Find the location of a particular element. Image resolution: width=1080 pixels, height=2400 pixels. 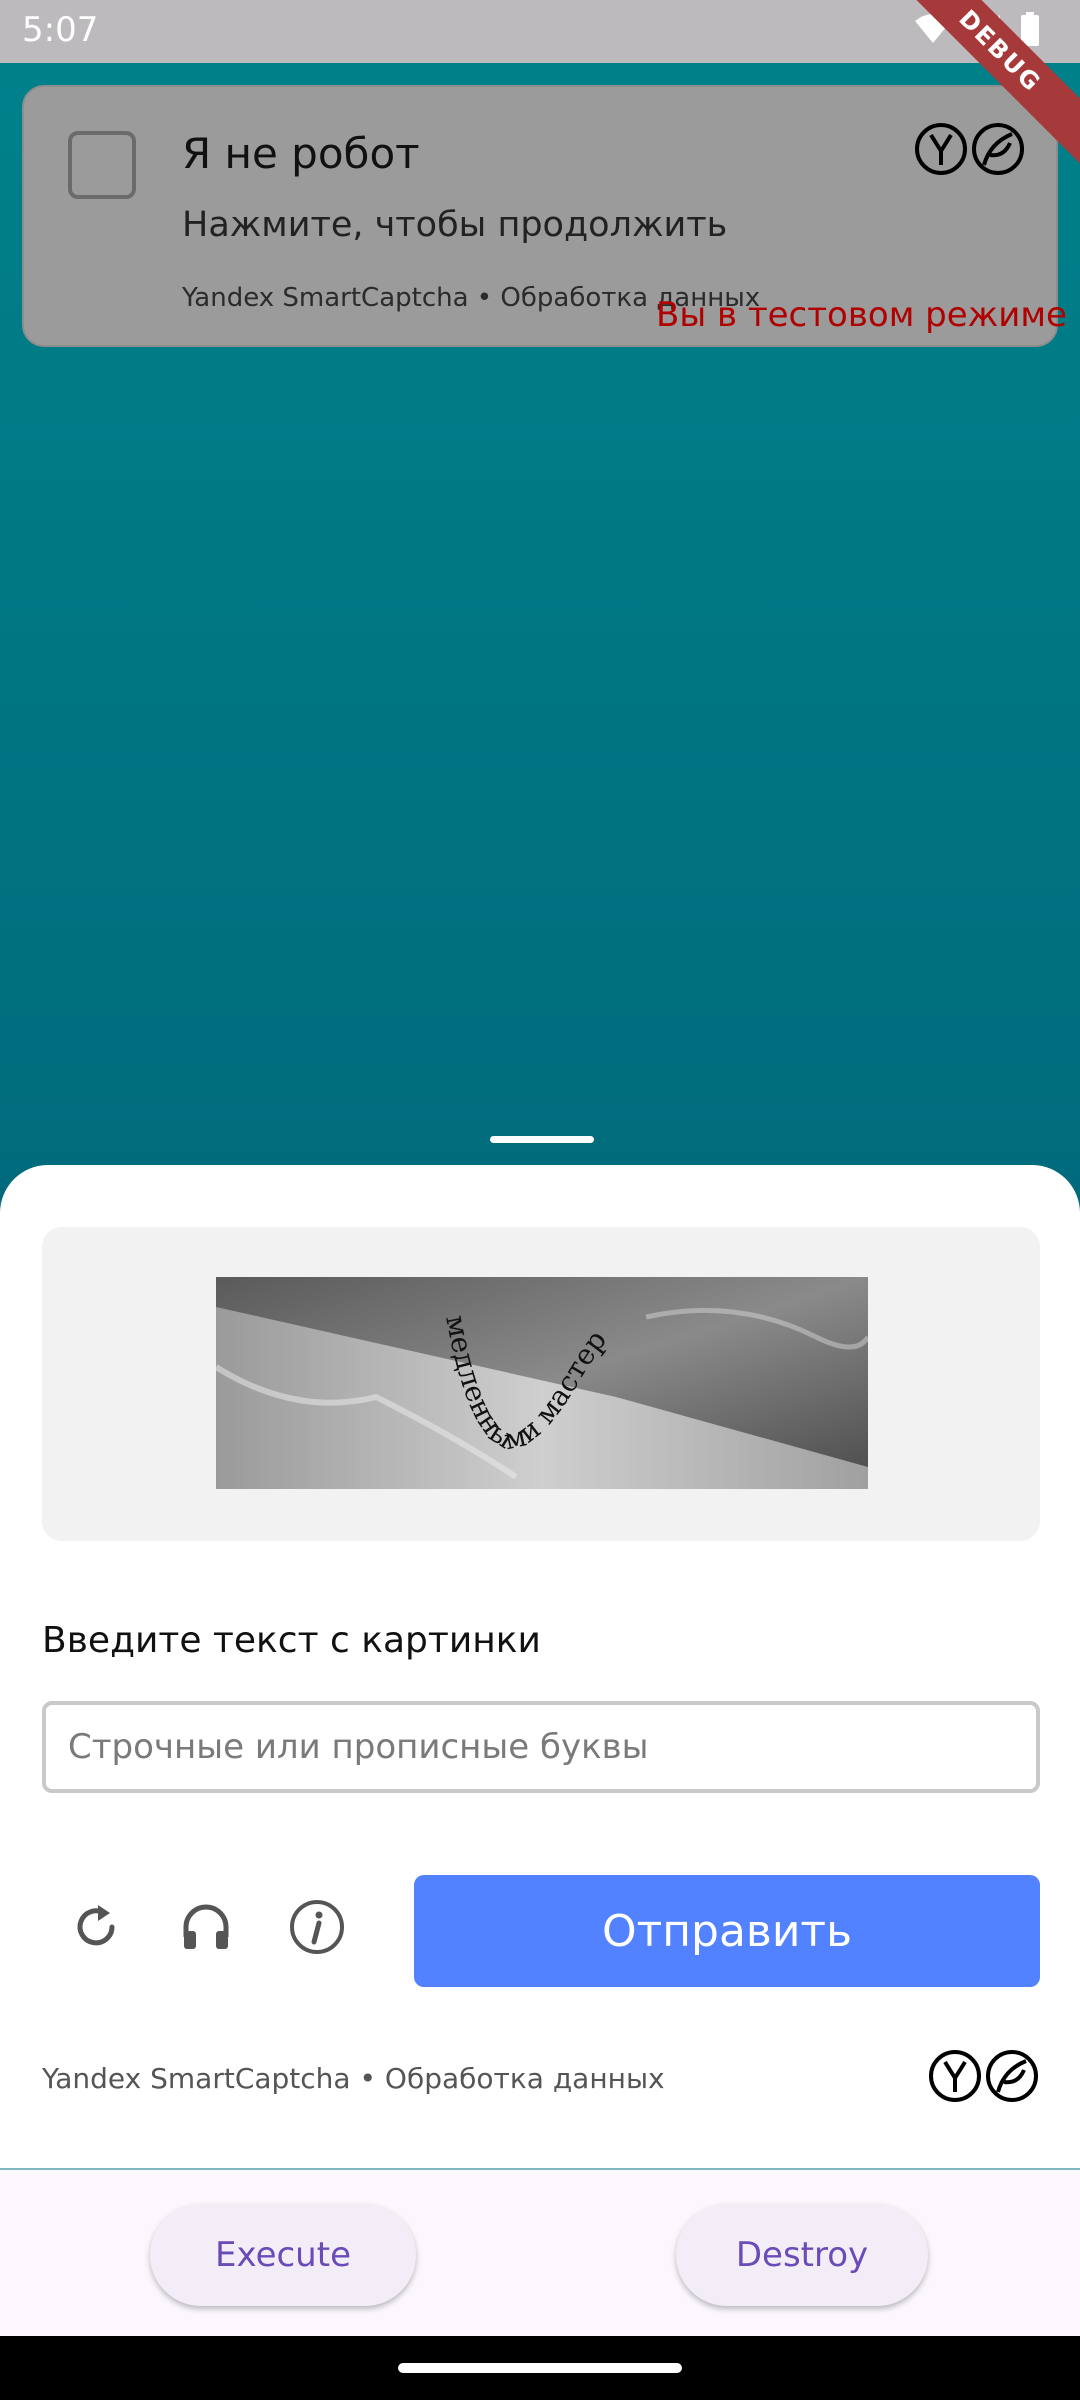

headphones-icon is located at coordinates (206, 1926).